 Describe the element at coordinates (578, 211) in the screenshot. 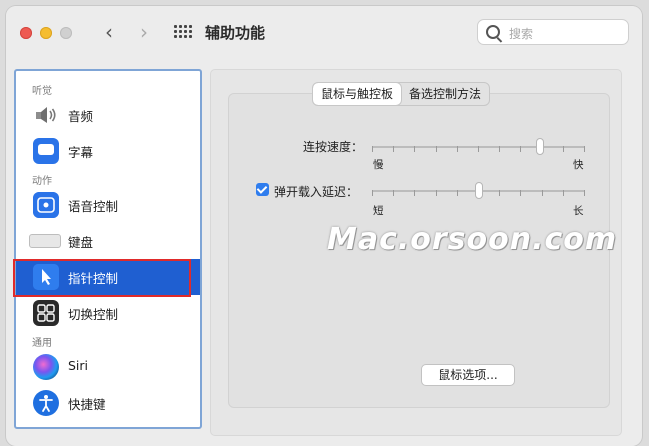

I see `slider-max-label: 长` at that location.